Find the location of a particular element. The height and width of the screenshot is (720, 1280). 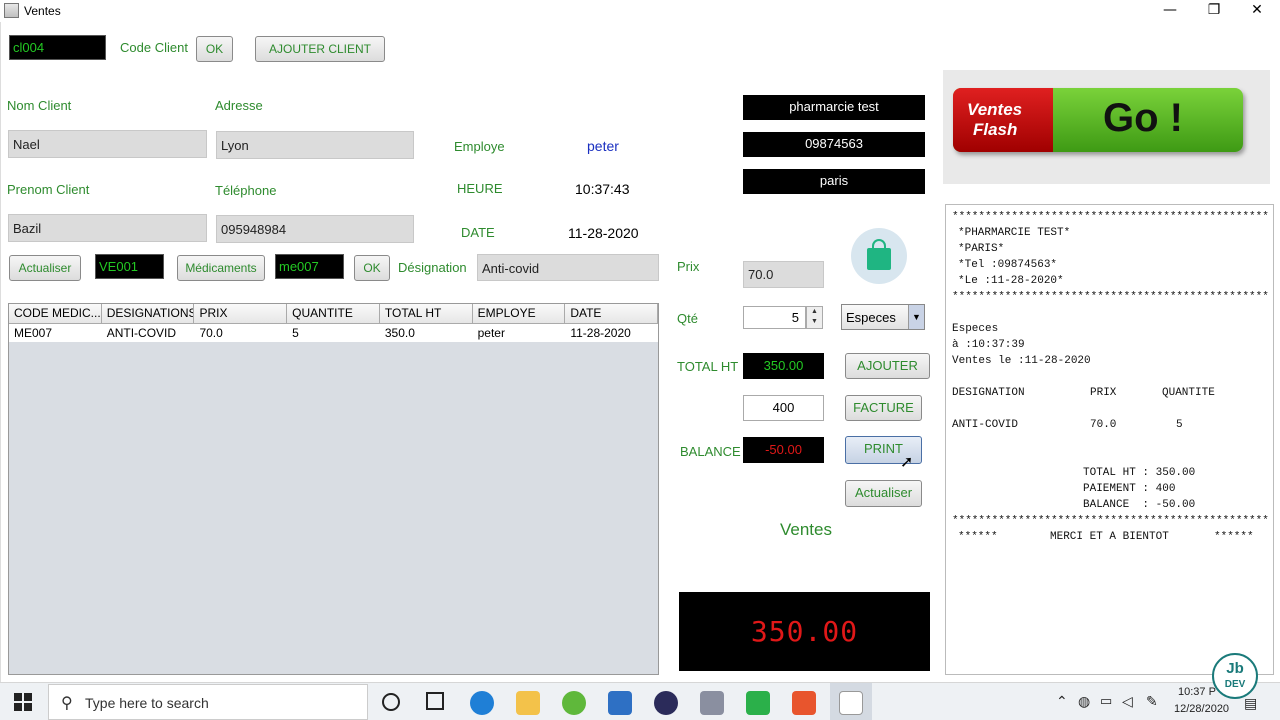

pen-icon: ✎ is located at coordinates (1152, 701).